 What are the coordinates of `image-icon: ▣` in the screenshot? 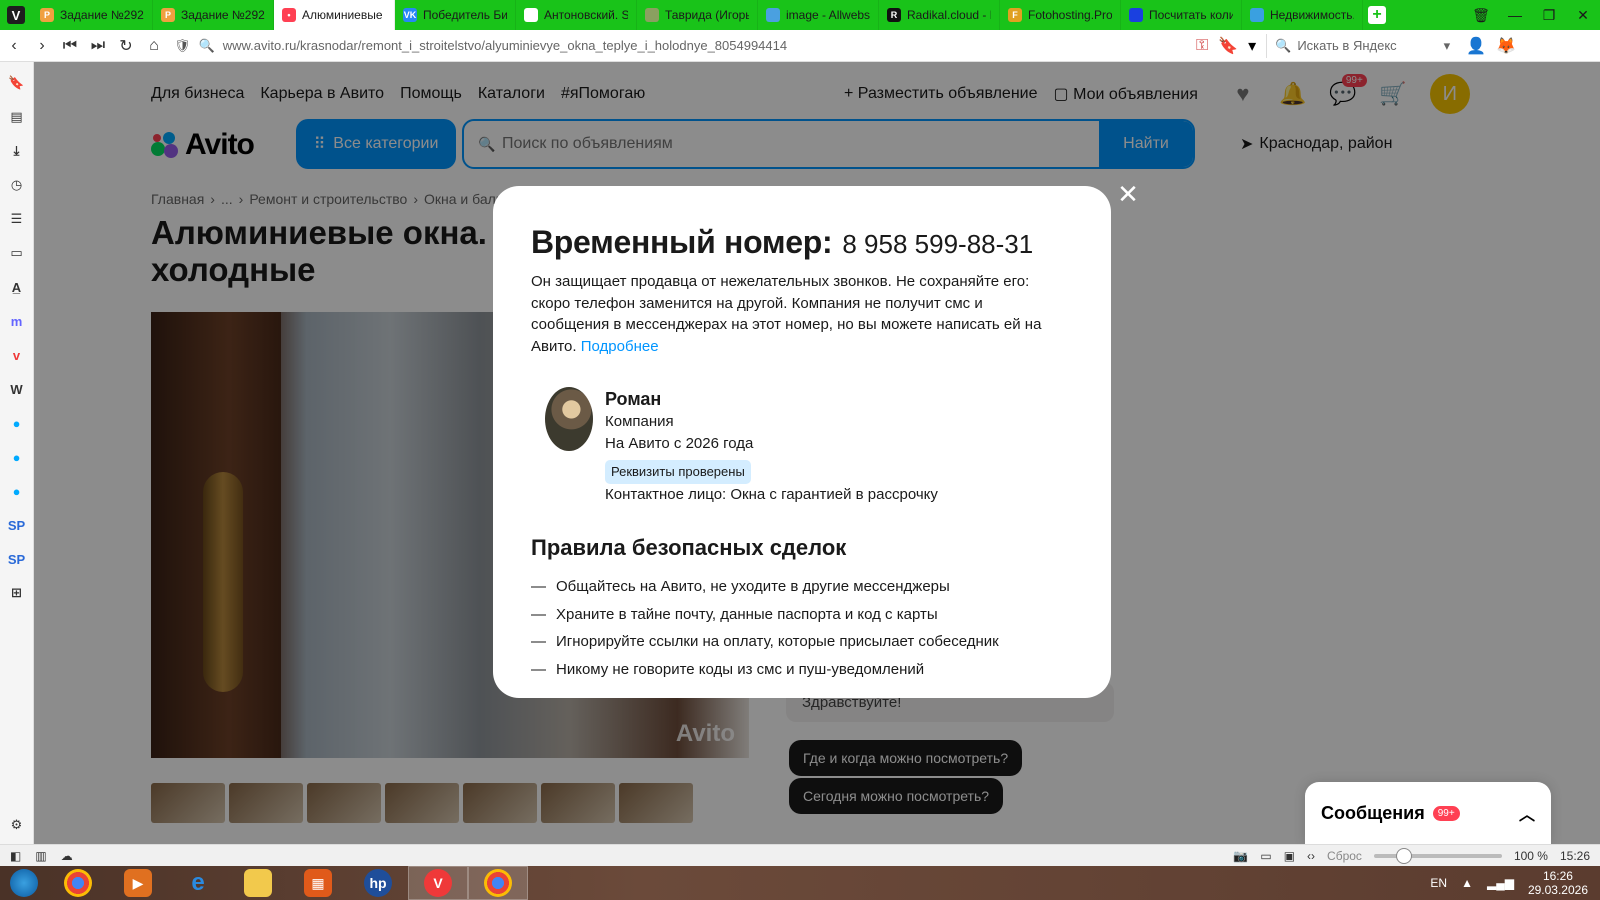 It's located at (1289, 856).